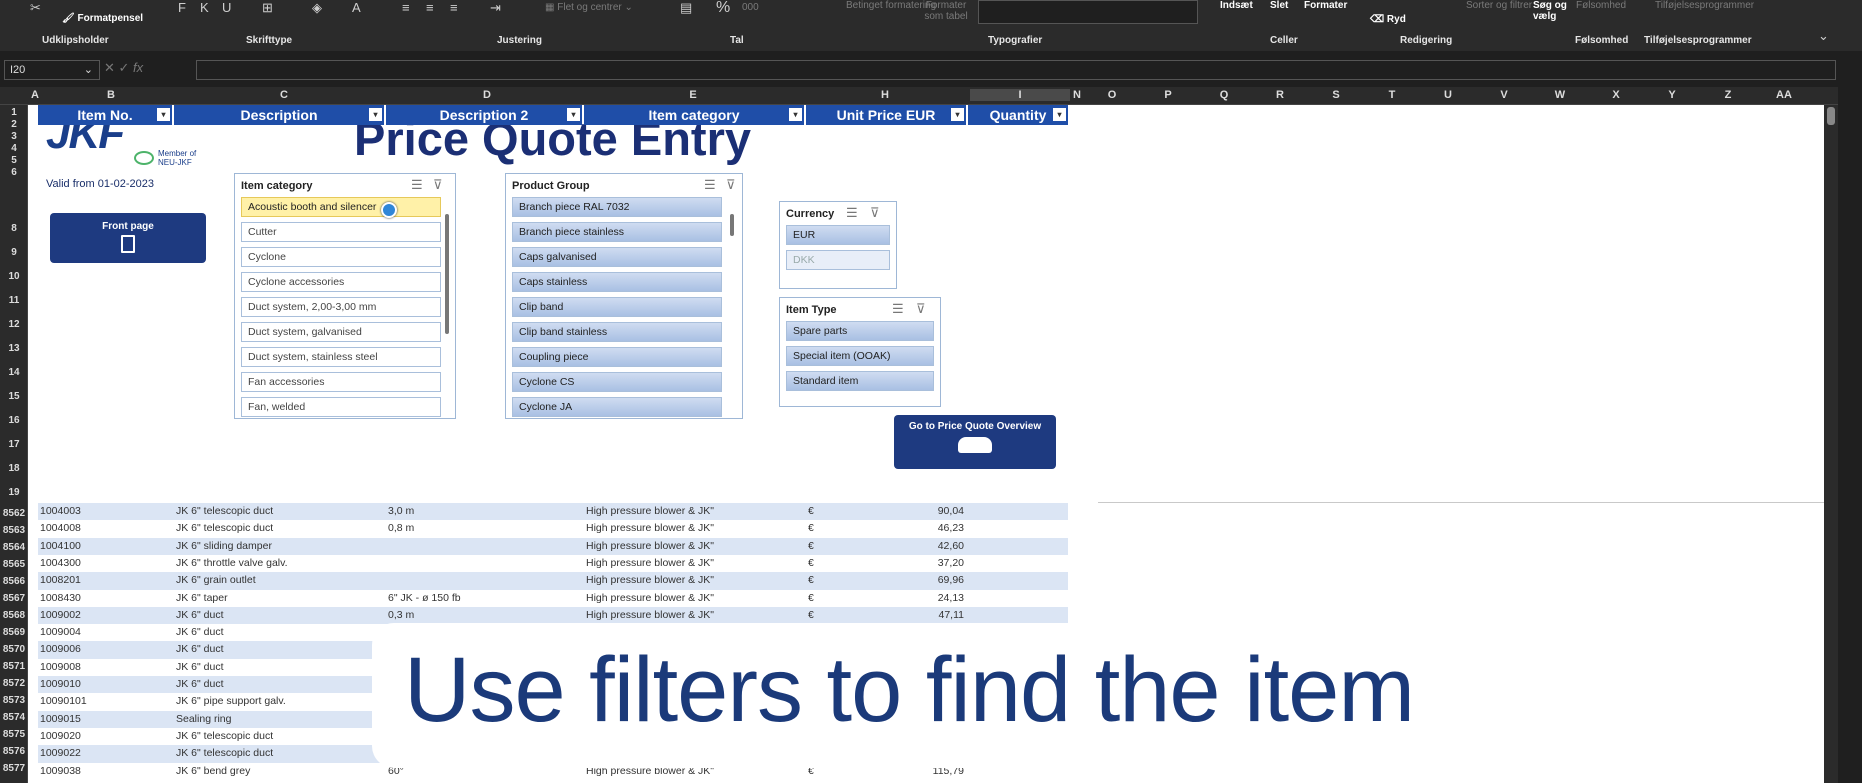 This screenshot has height=783, width=1862. Describe the element at coordinates (14, 666) in the screenshot. I see `row-header: 8571` at that location.